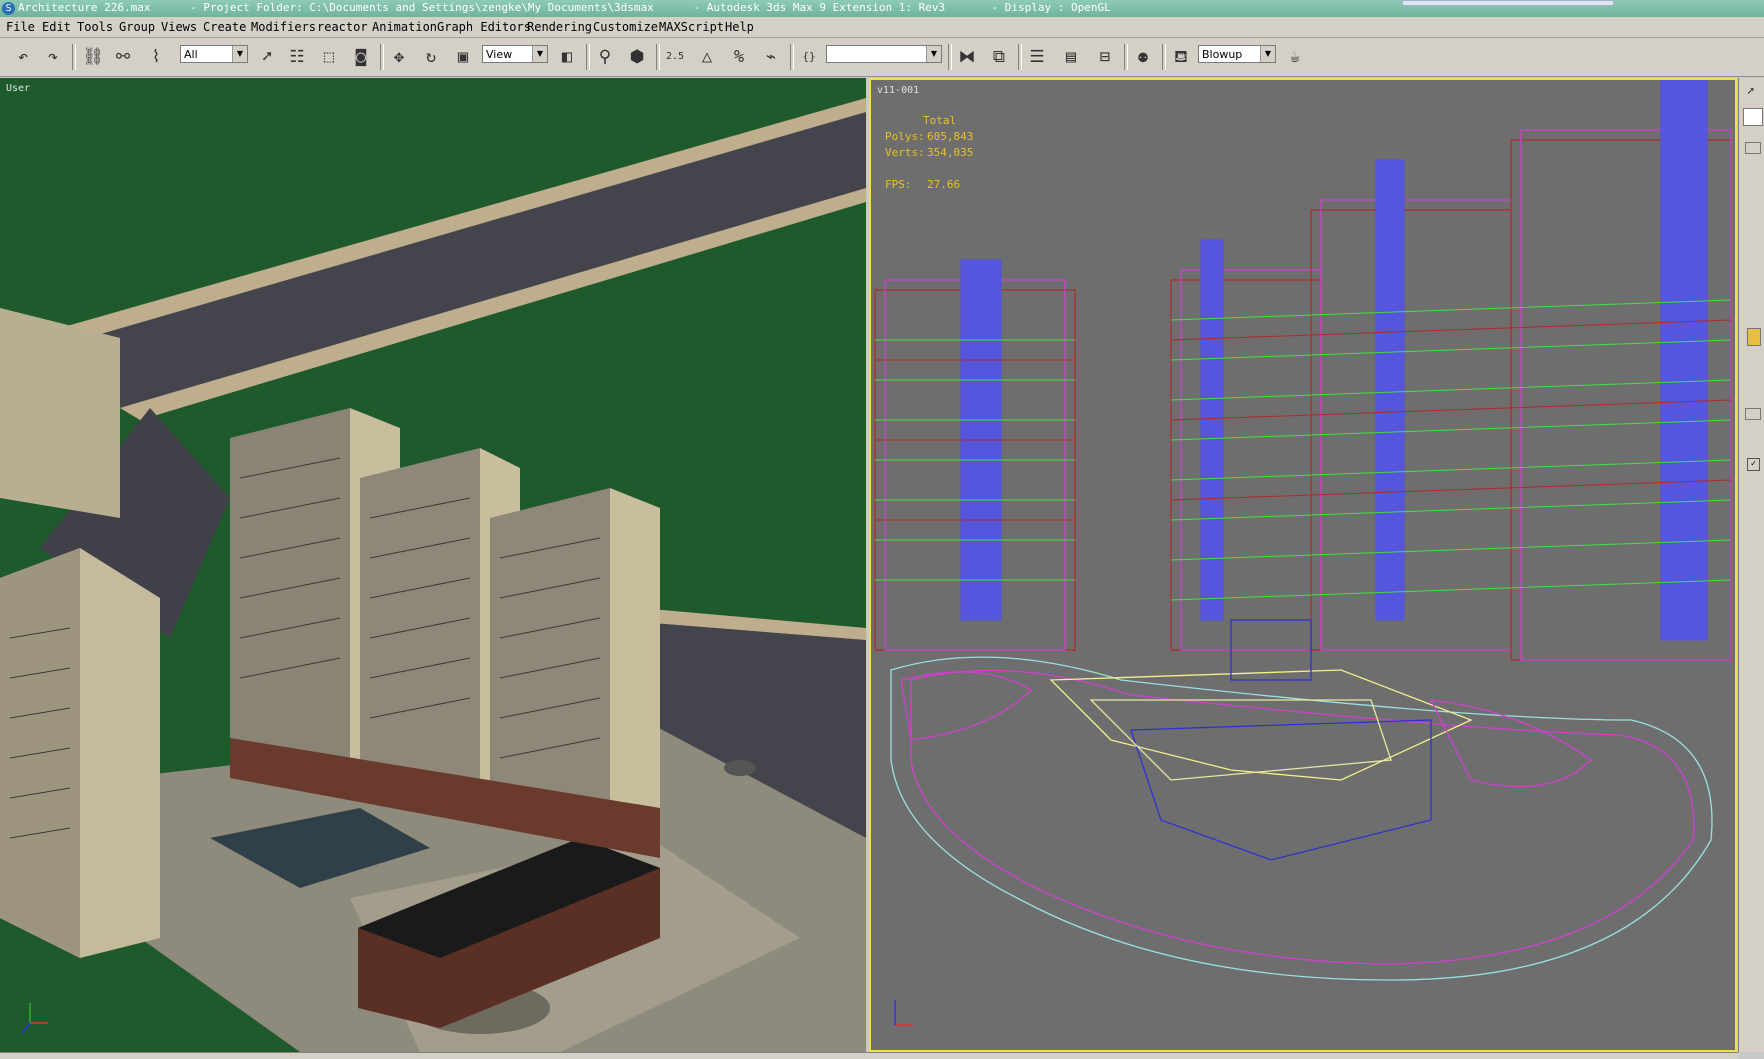  What do you see at coordinates (18, 88) in the screenshot?
I see `viewport-label: User` at bounding box center [18, 88].